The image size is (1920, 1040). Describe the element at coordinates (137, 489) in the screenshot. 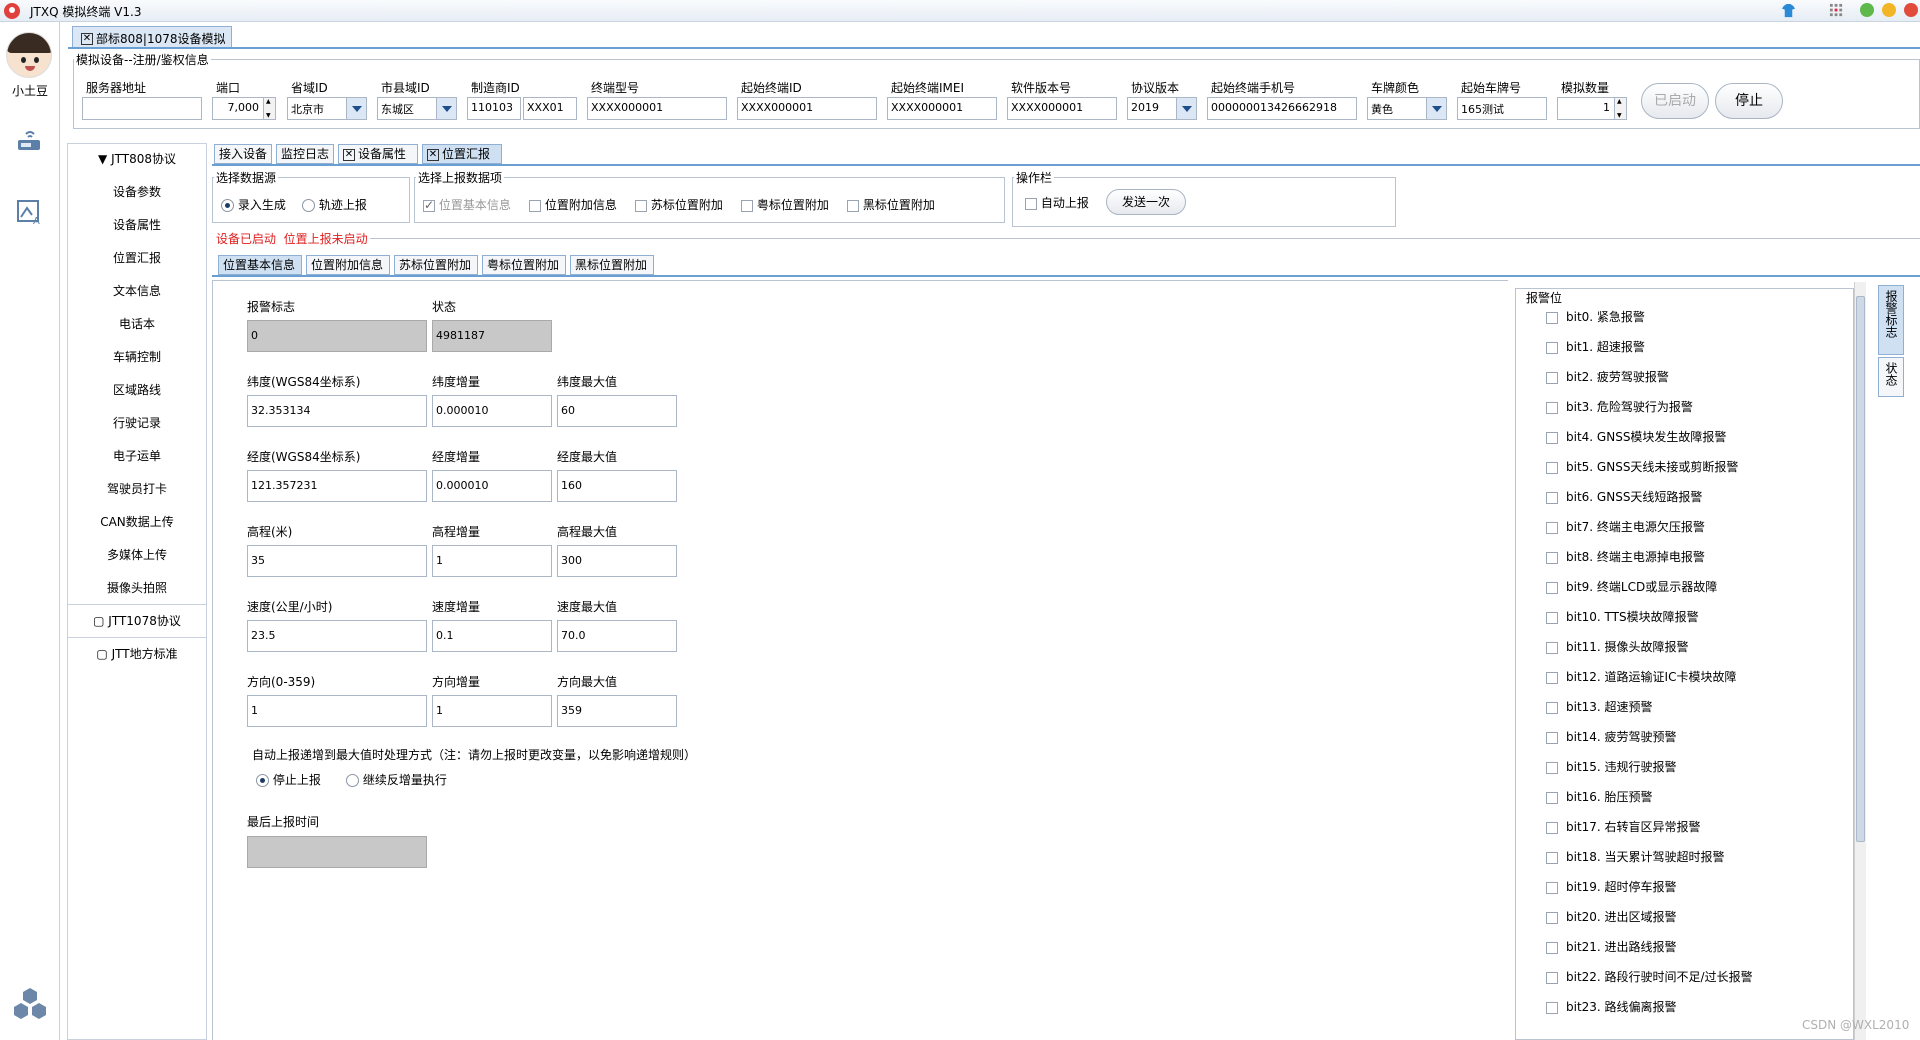

I see `nav-item-driver-checkin: 驾驶员打卡` at that location.